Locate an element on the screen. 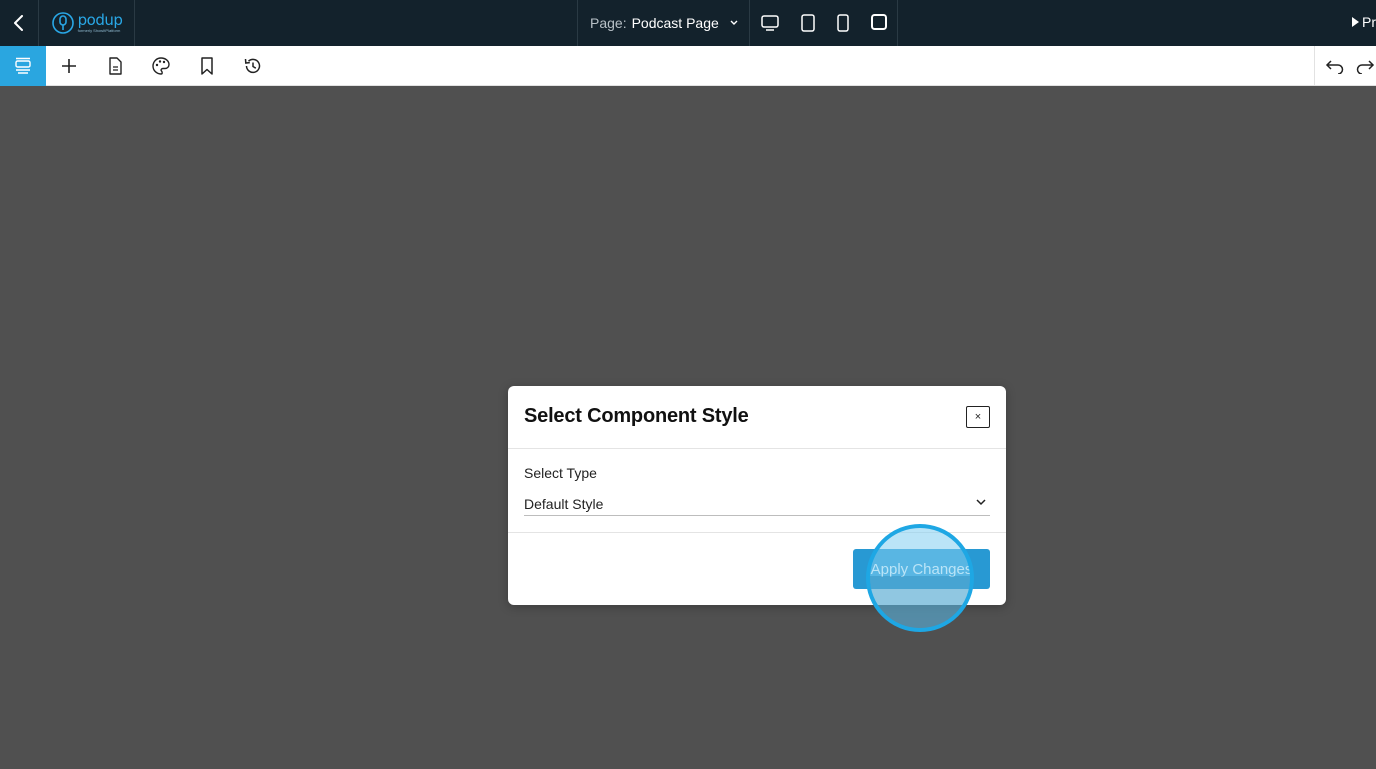 The height and width of the screenshot is (769, 1376). saved-button is located at coordinates (207, 66).